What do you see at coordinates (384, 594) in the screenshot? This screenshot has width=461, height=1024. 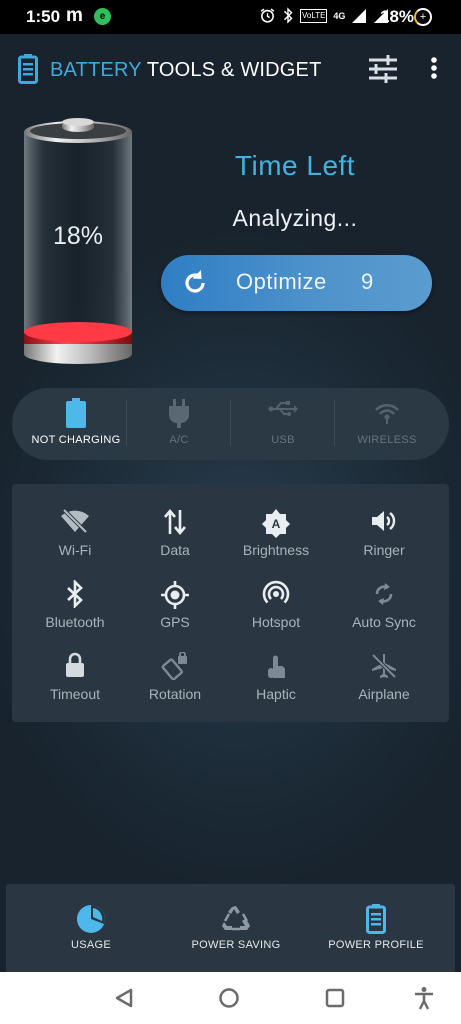 I see `sync-icon` at bounding box center [384, 594].